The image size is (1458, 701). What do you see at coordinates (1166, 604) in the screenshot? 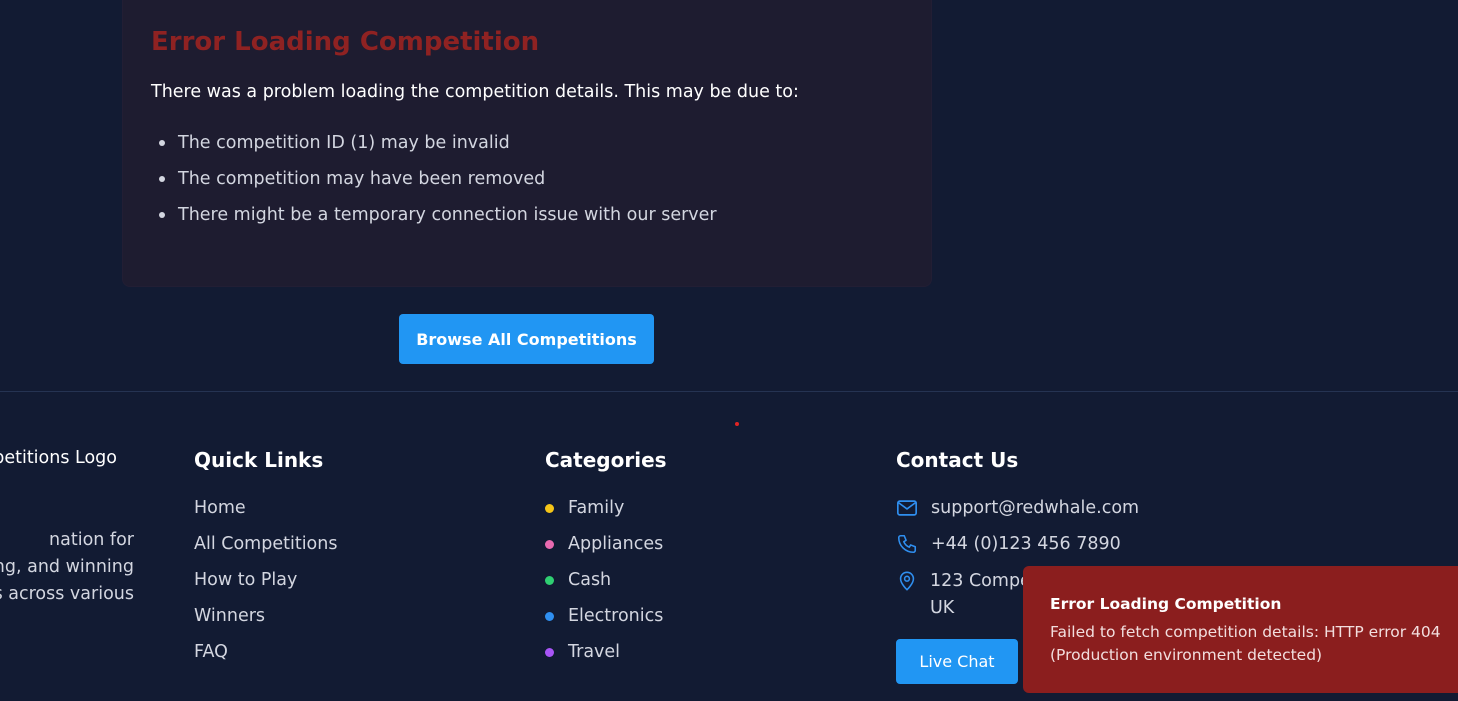
I see `toast-title: Error Loading Competition` at bounding box center [1166, 604].